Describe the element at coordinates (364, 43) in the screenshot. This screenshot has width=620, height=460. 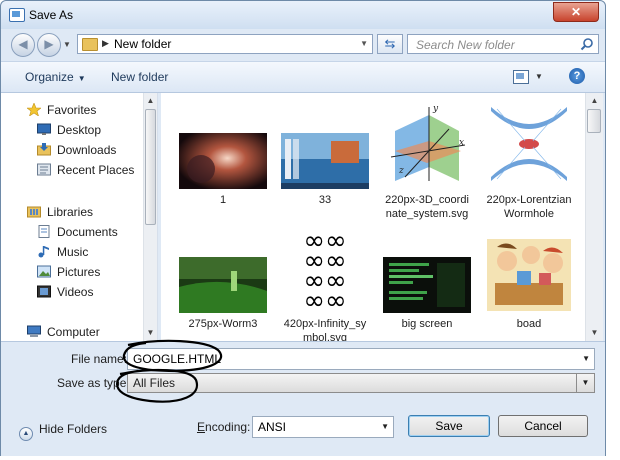
I see `address-dropdown-icon: ▼` at that location.